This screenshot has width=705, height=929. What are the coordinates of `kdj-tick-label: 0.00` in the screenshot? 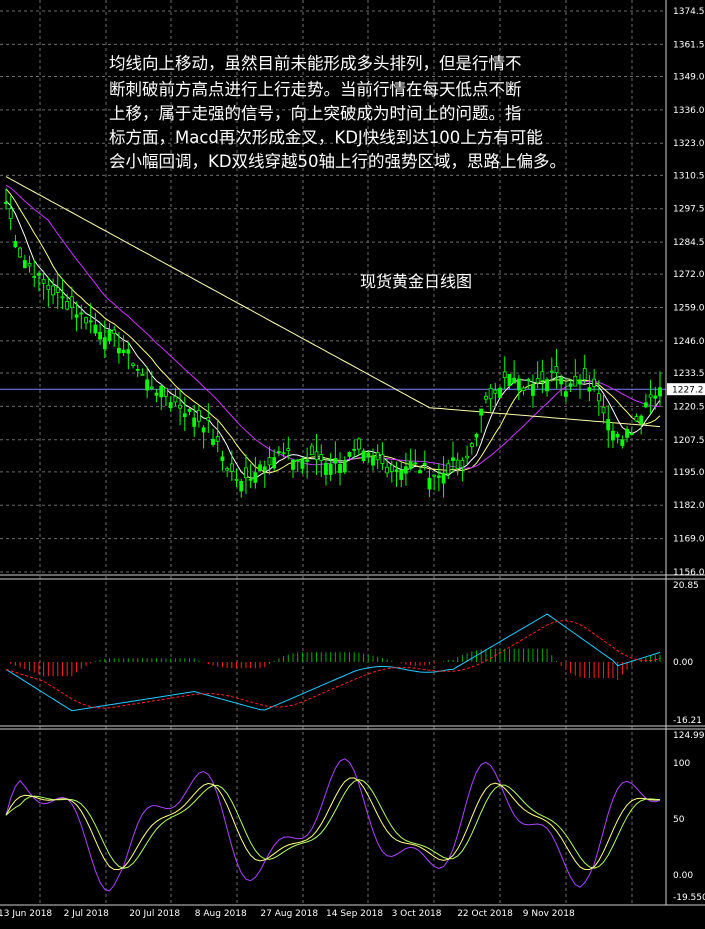 It's located at (683, 876).